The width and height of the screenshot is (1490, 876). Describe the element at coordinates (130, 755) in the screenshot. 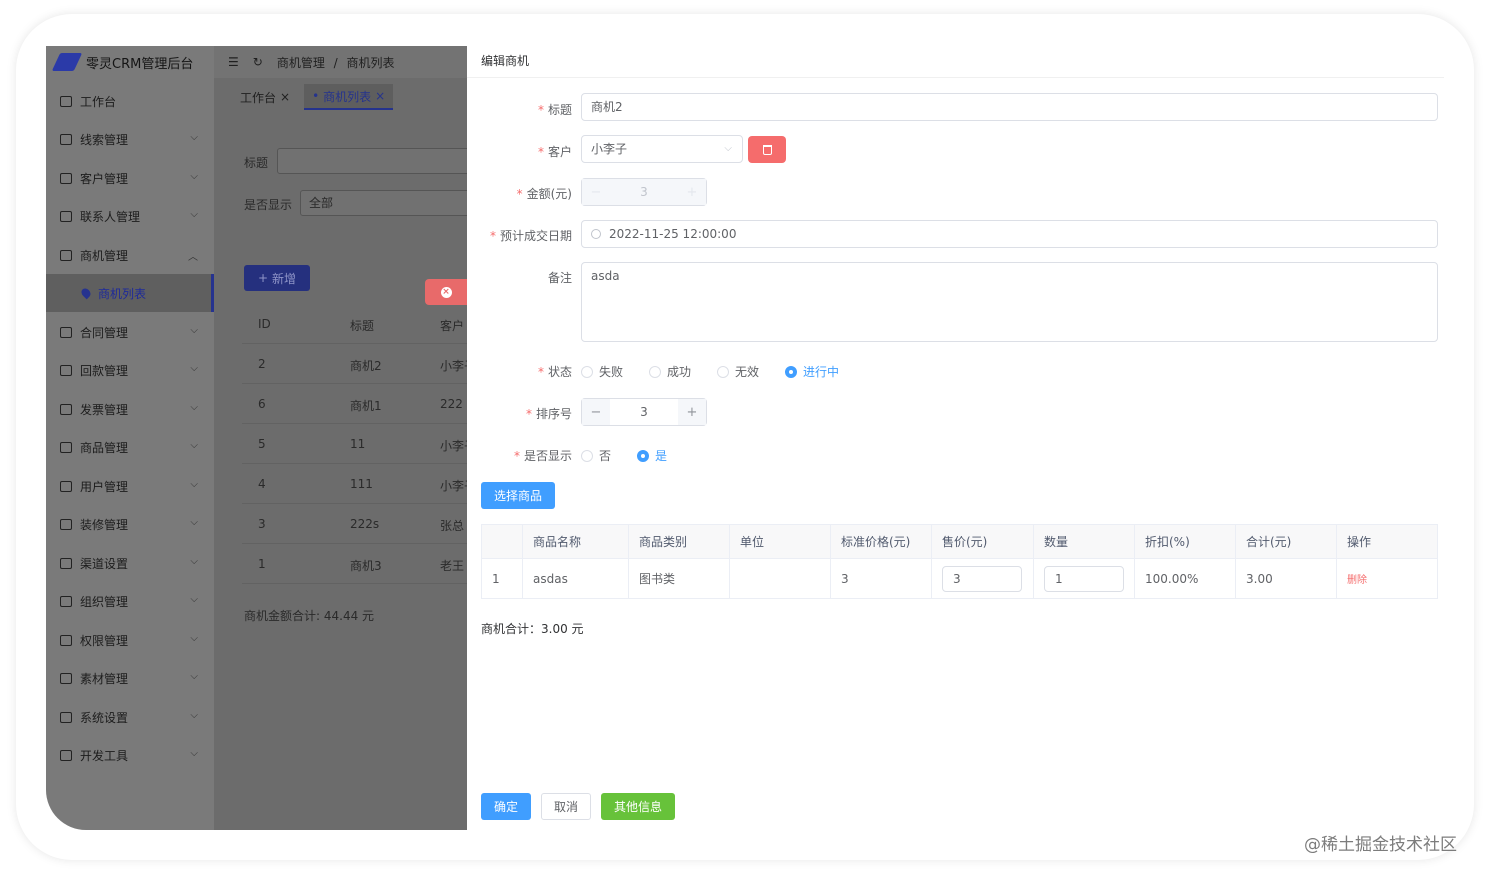

I see `sidebar-item-devtools: 开发工具 ⌵` at that location.